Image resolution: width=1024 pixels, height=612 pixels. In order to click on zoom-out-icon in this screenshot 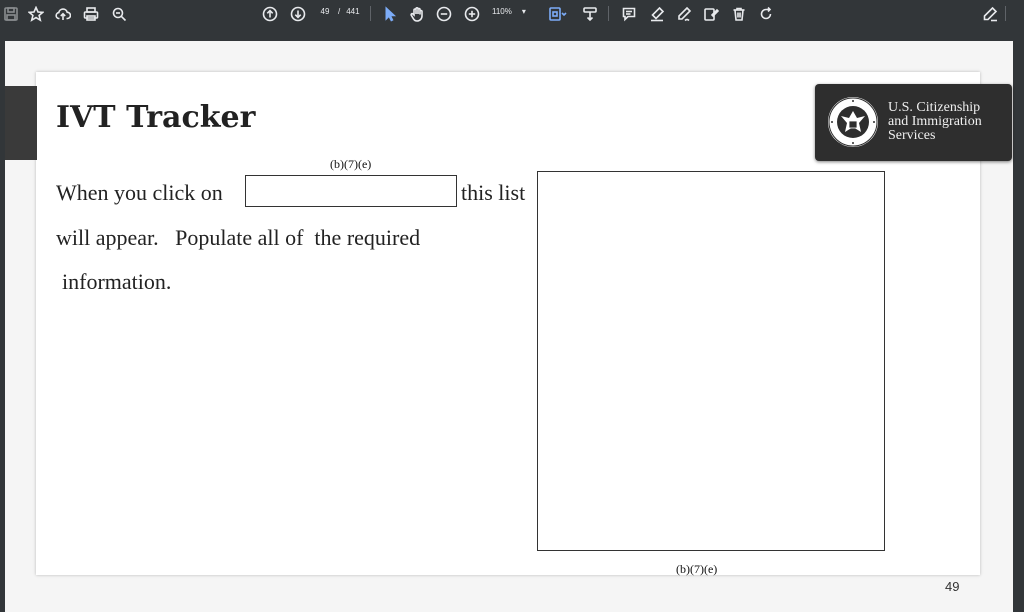, I will do `click(444, 14)`.